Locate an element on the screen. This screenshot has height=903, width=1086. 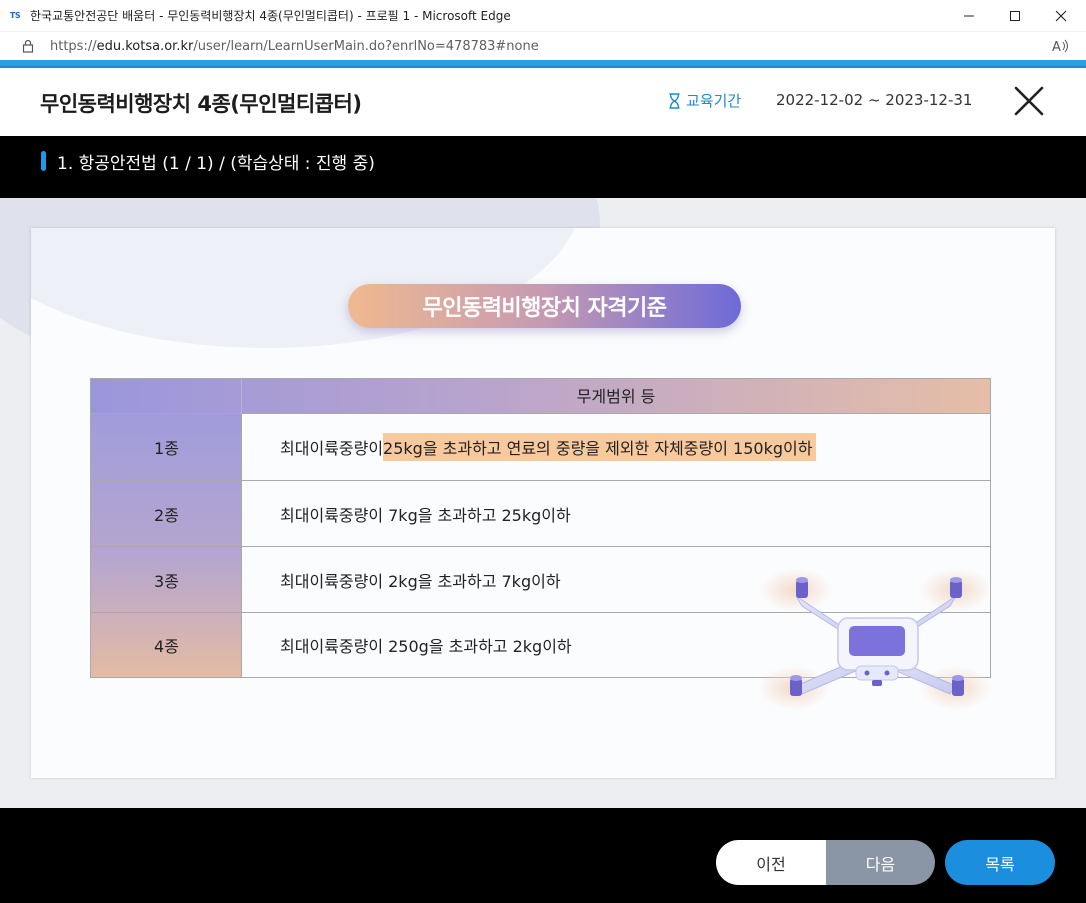
minimize-icon is located at coordinates (969, 16).